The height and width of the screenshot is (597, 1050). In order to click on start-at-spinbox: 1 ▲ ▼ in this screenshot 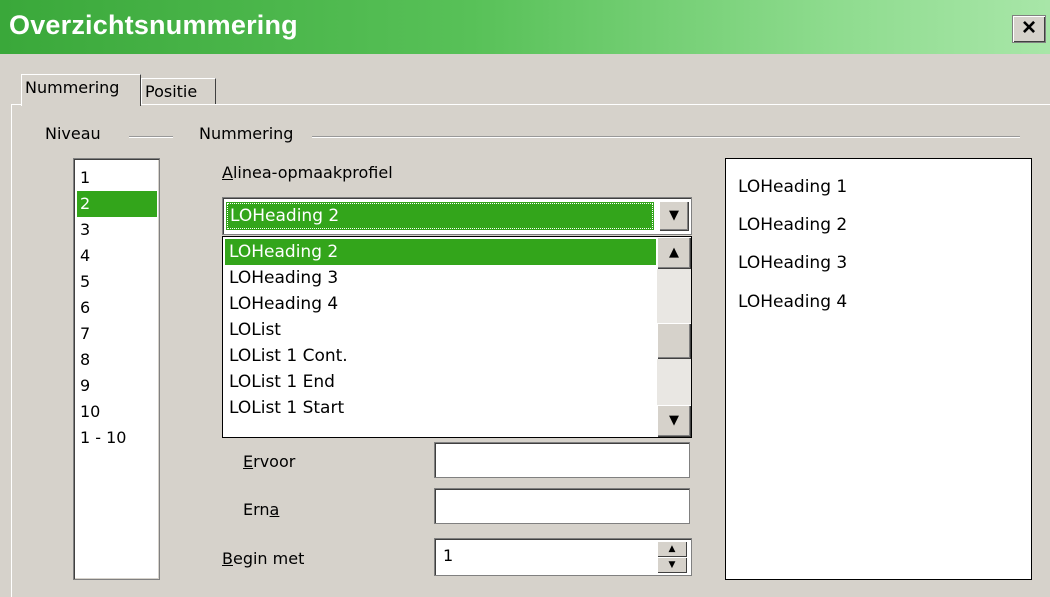, I will do `click(563, 557)`.